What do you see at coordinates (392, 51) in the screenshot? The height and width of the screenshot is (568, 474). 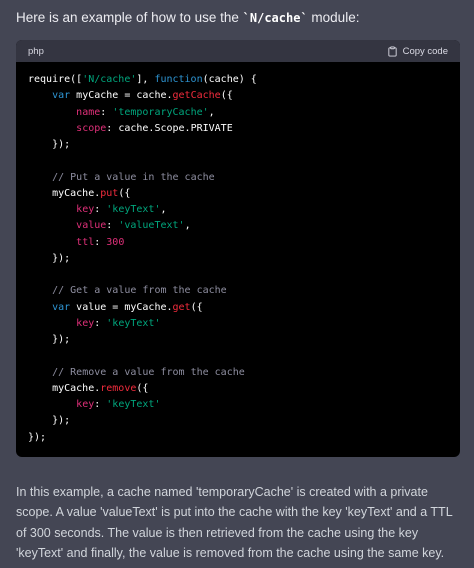 I see `clipboard-icon` at bounding box center [392, 51].